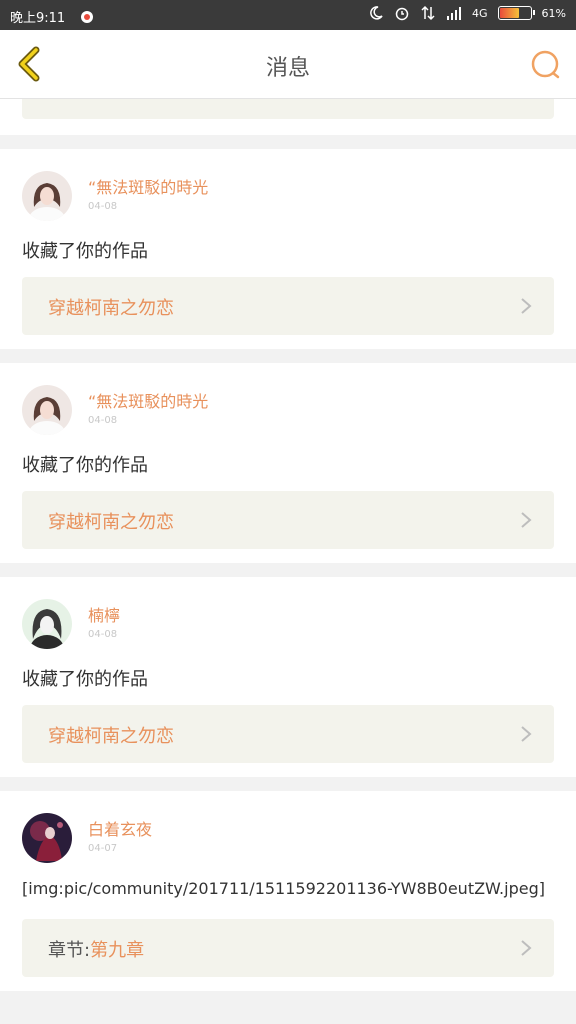 The image size is (576, 1024). I want to click on battery-icon, so click(516, 13).